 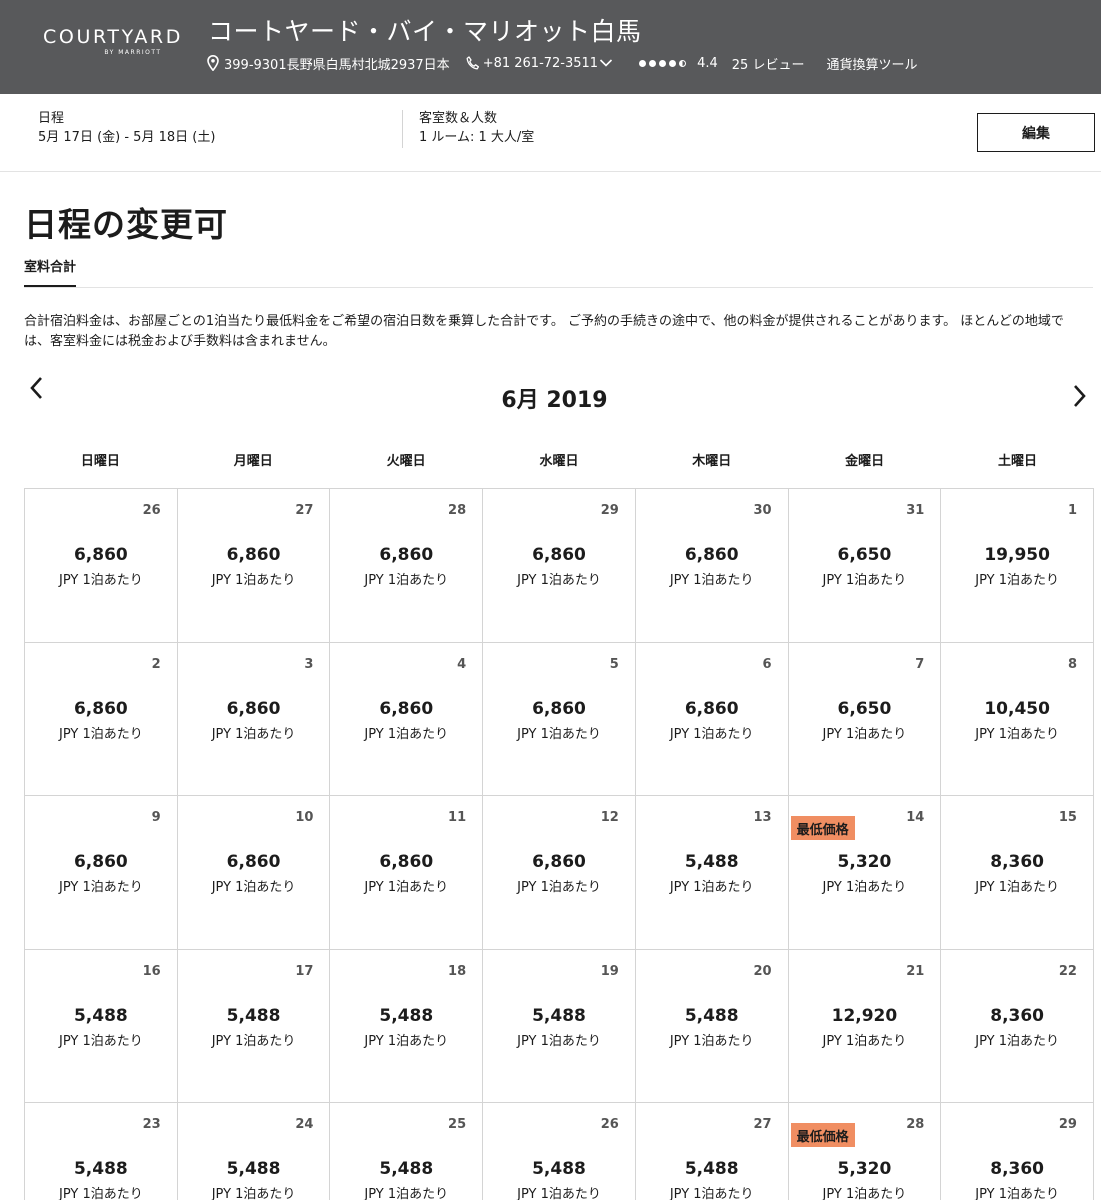 What do you see at coordinates (407, 719) in the screenshot?
I see `calendar-day-cell: 4 6,860 JPY 1泊あたり` at bounding box center [407, 719].